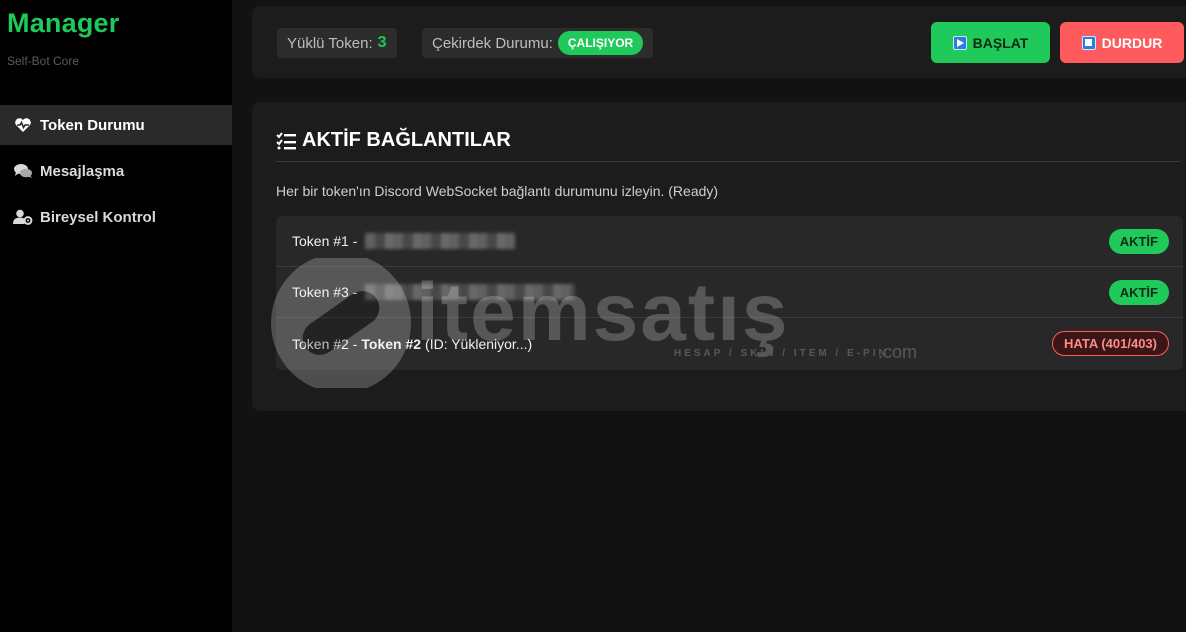  I want to click on sidebar-item-label: Mesajlaşma, so click(82, 171).